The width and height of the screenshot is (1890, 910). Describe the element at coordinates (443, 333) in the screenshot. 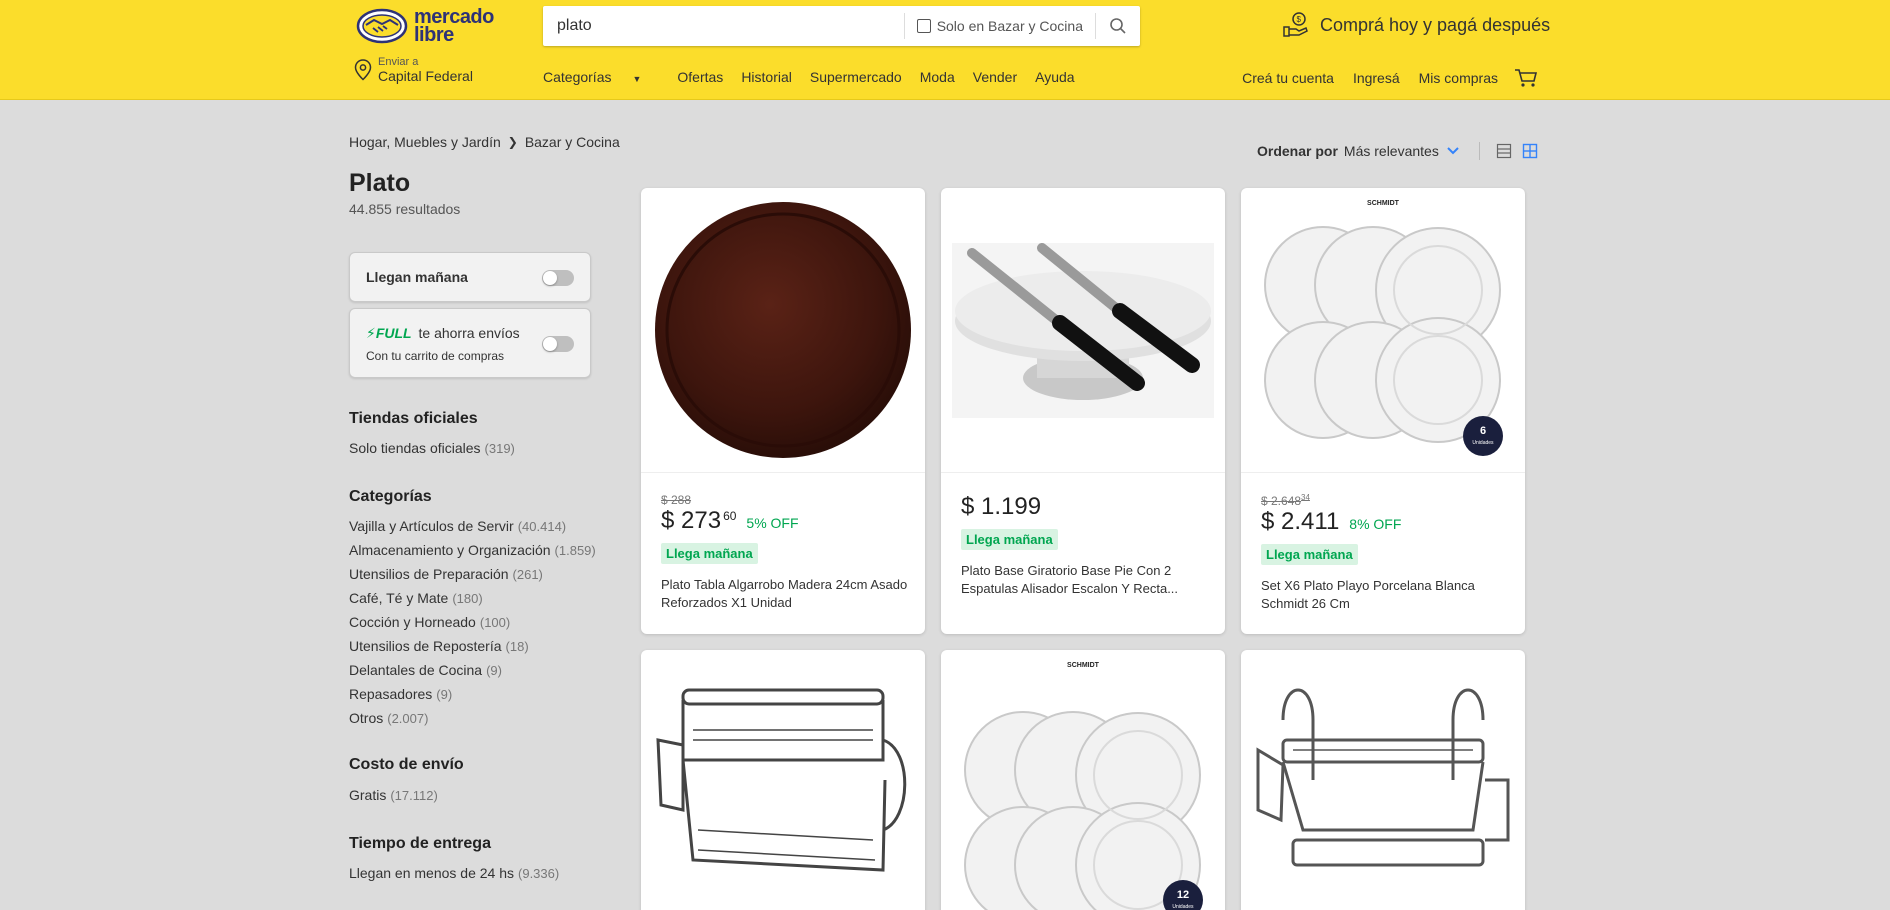

I see `full-label: ⚡FULL te ahorra envíos` at that location.